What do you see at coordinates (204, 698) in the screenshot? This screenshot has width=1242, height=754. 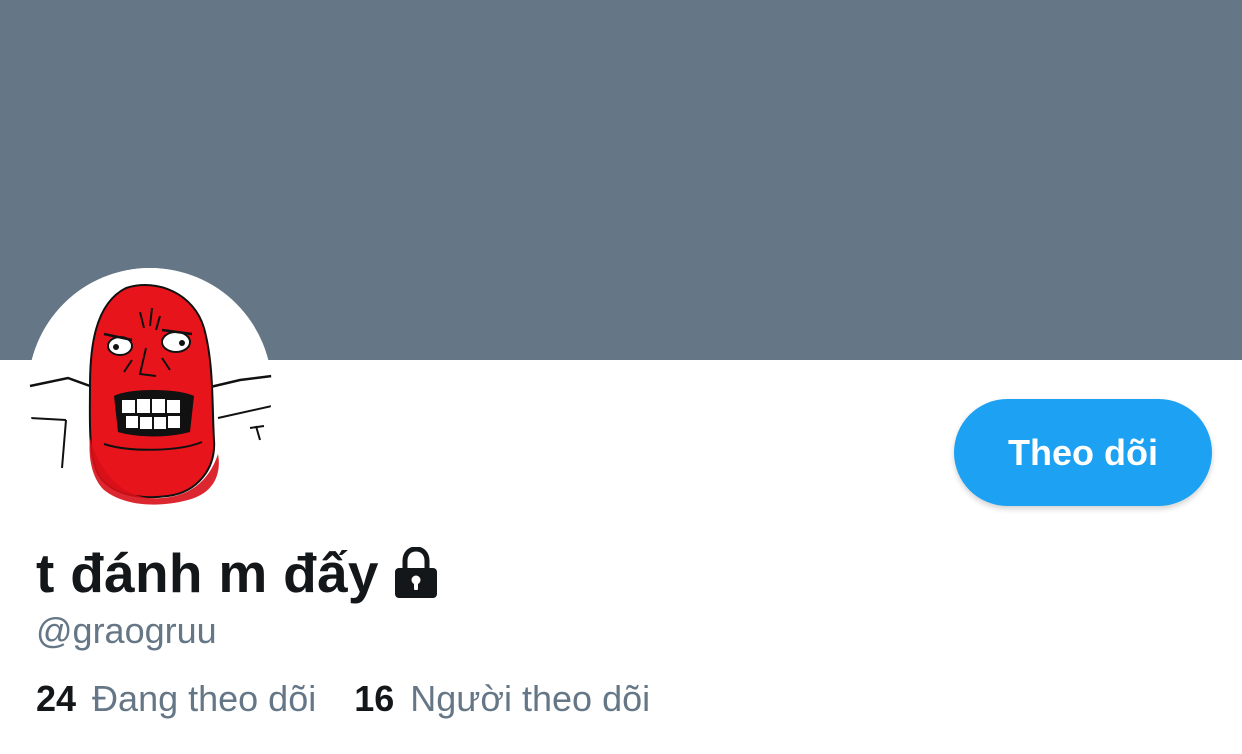 I see `following-label: Đang theo dõi` at bounding box center [204, 698].